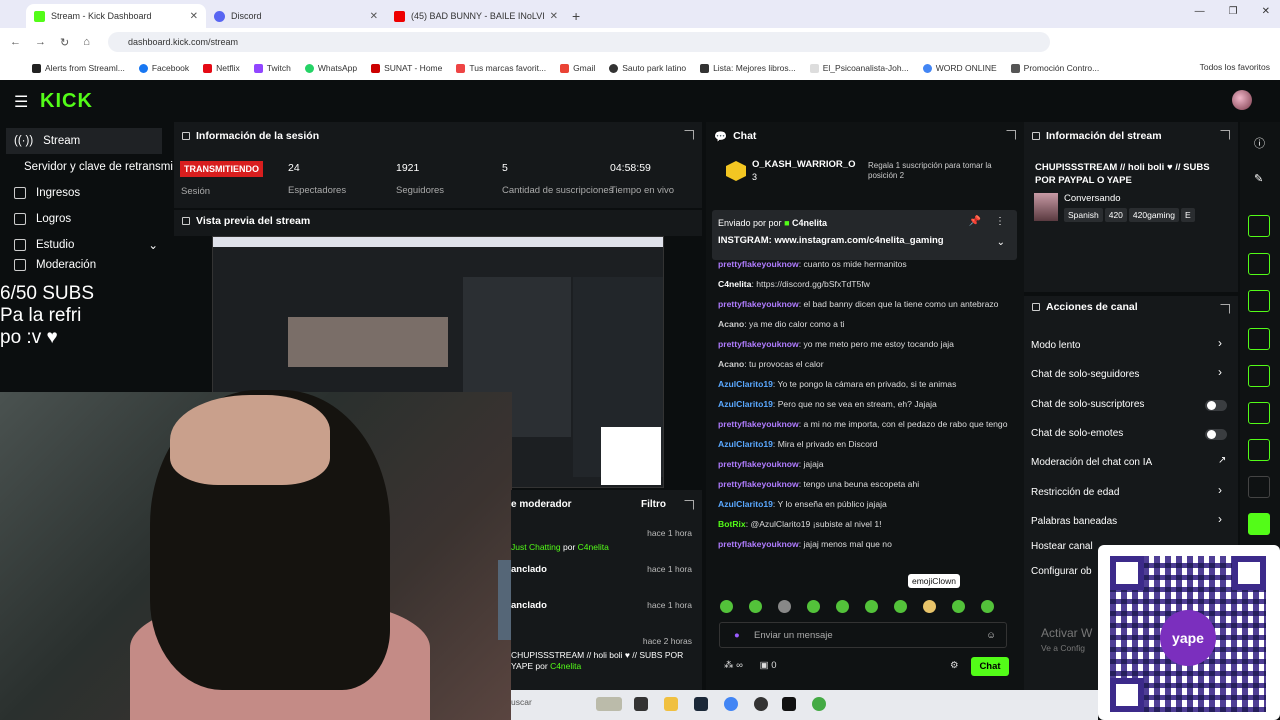 This screenshot has width=1280, height=720. What do you see at coordinates (163, 68) in the screenshot?
I see `bookmark-item: Facebook` at bounding box center [163, 68].